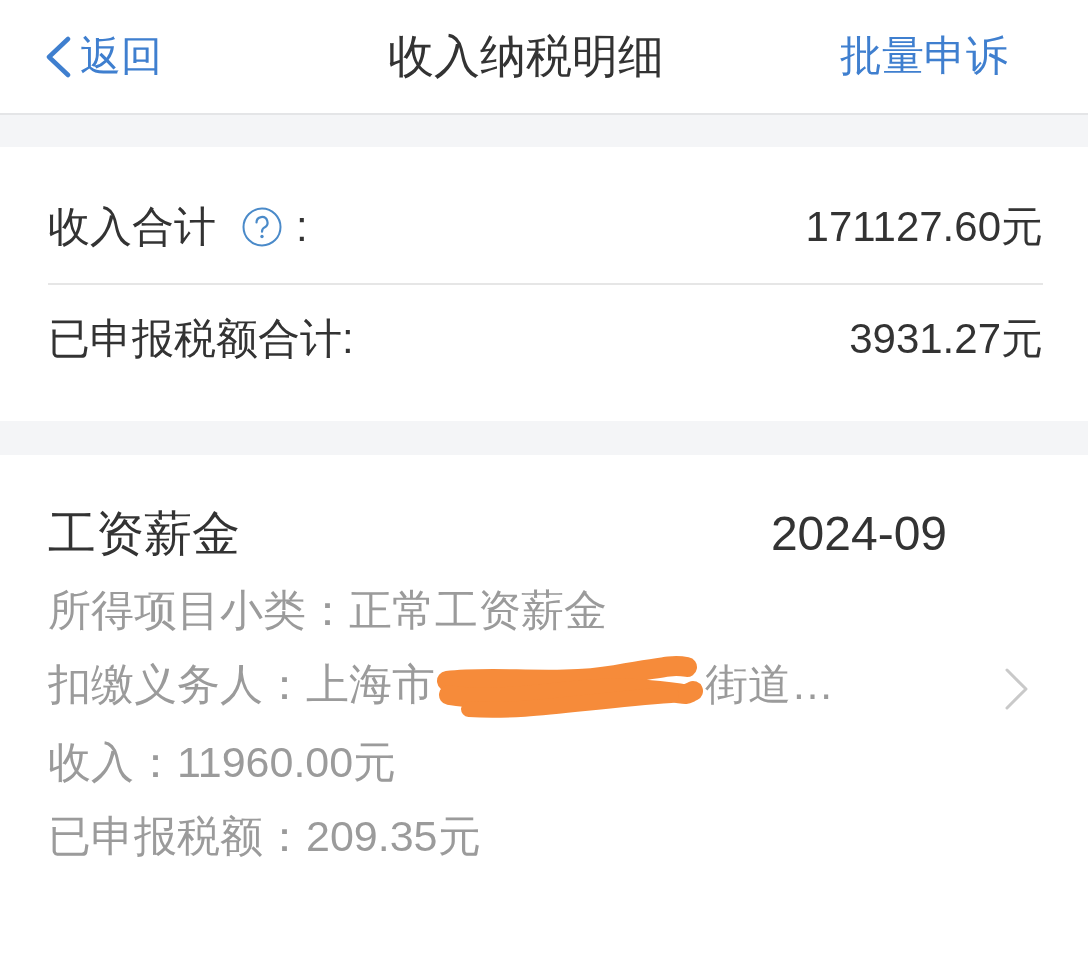  What do you see at coordinates (327, 610) in the screenshot?
I see `record-detail-text: 所得项目小类：正常工资薪金` at bounding box center [327, 610].